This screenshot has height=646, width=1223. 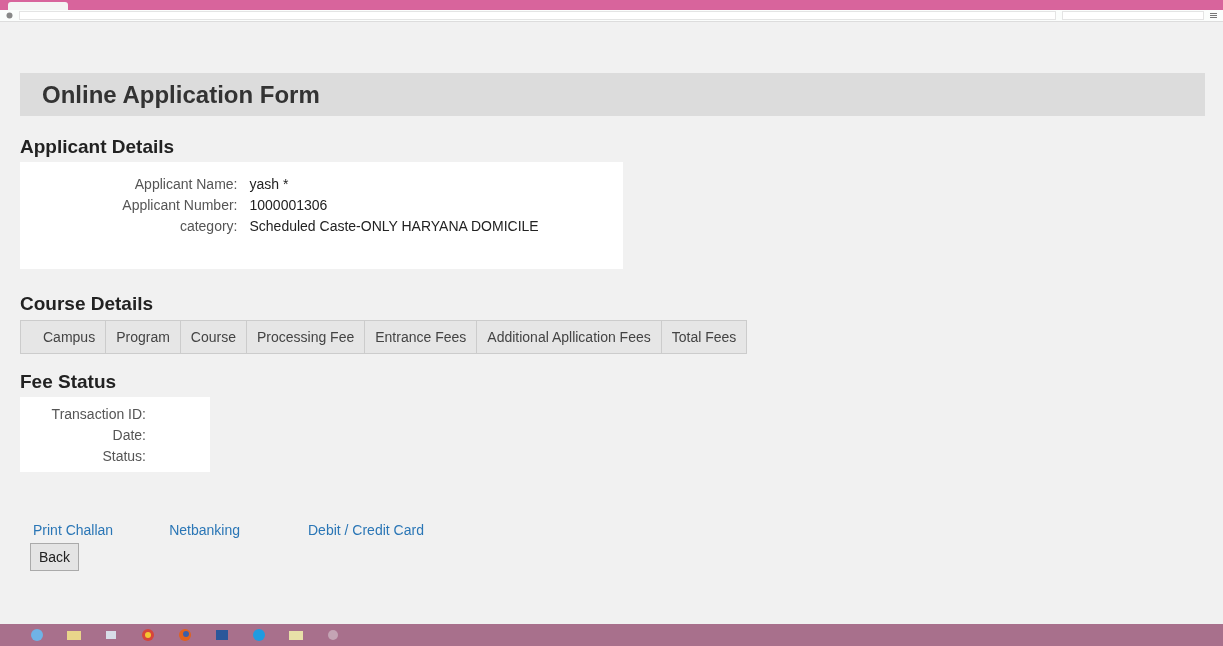 What do you see at coordinates (420, 337) in the screenshot?
I see `column-header: Entrance Fees` at bounding box center [420, 337].